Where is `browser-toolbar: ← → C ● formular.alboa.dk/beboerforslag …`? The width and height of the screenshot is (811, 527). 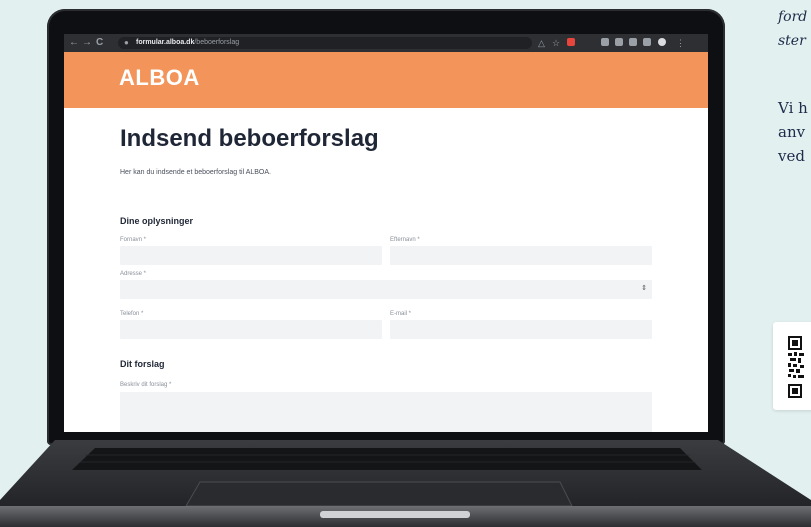
browser-toolbar: ← → C ● formular.alboa.dk/beboerforslag … is located at coordinates (386, 43).